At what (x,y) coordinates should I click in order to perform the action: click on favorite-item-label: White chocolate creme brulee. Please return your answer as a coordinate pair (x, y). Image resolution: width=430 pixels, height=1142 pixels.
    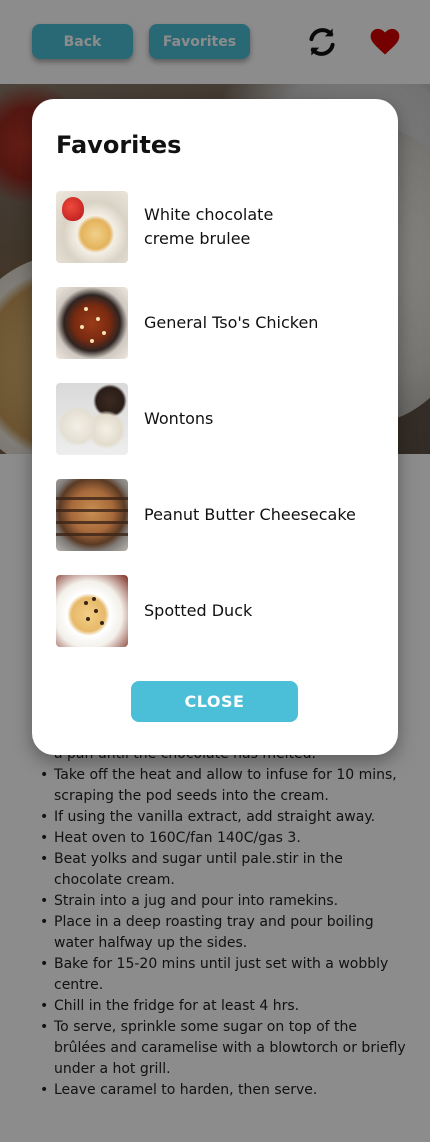
    Looking at the image, I should click on (209, 226).